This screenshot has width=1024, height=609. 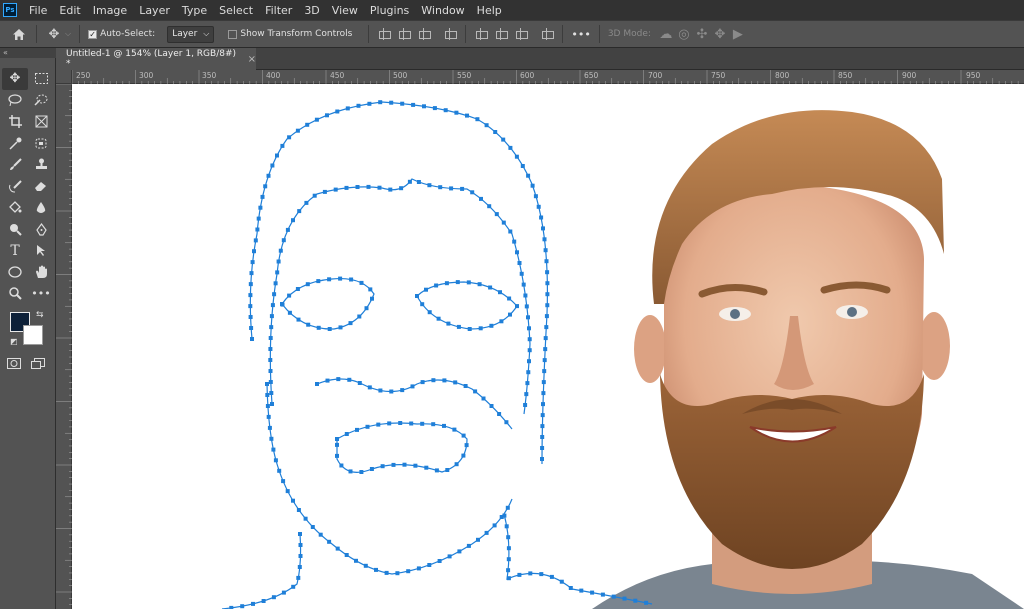 What do you see at coordinates (10, 10) in the screenshot?
I see `app-logo: Ps` at bounding box center [10, 10].